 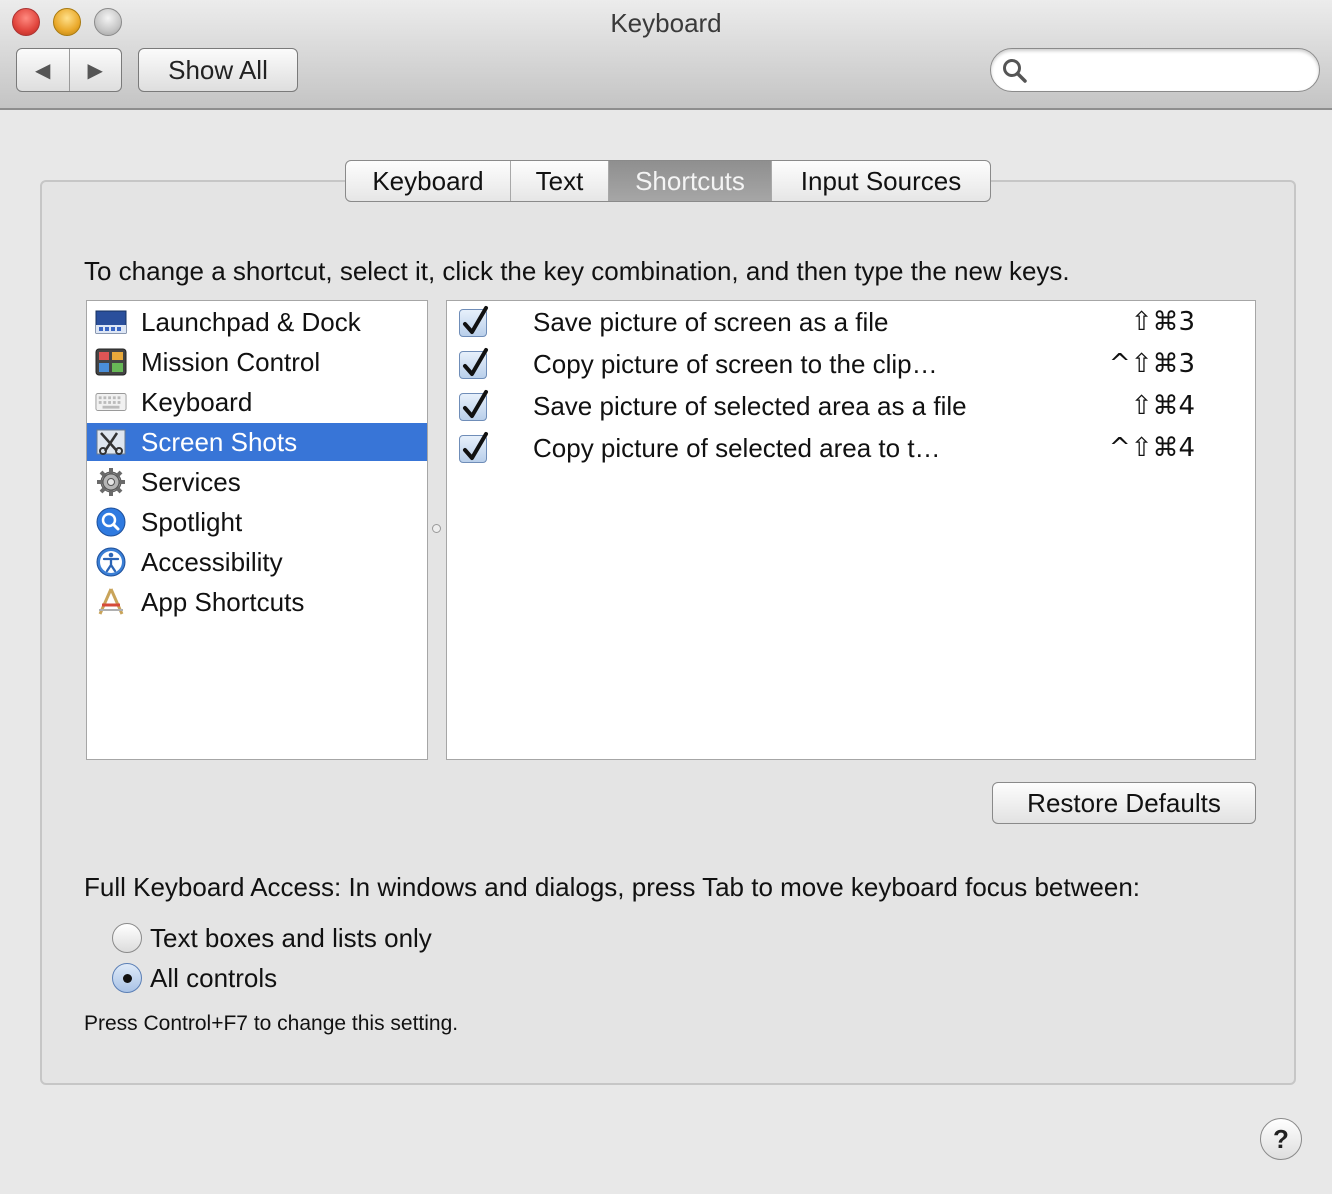 I want to click on category-accessibility: Accessibility, so click(x=257, y=562).